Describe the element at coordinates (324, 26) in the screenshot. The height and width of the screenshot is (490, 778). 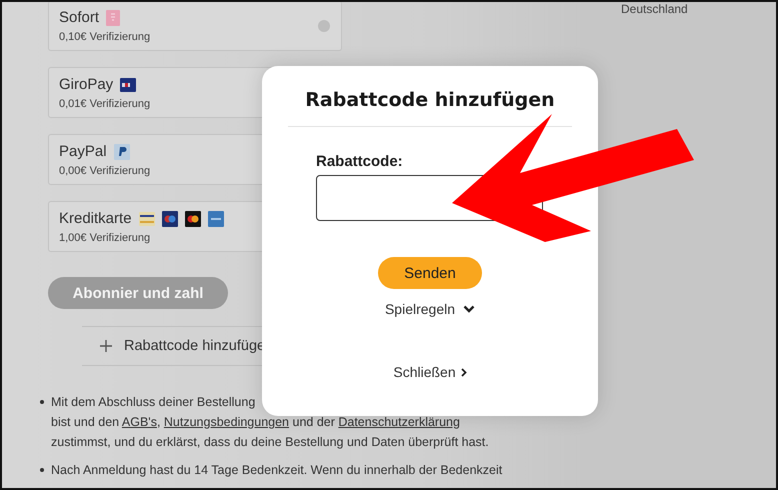
I see `radio-button` at that location.